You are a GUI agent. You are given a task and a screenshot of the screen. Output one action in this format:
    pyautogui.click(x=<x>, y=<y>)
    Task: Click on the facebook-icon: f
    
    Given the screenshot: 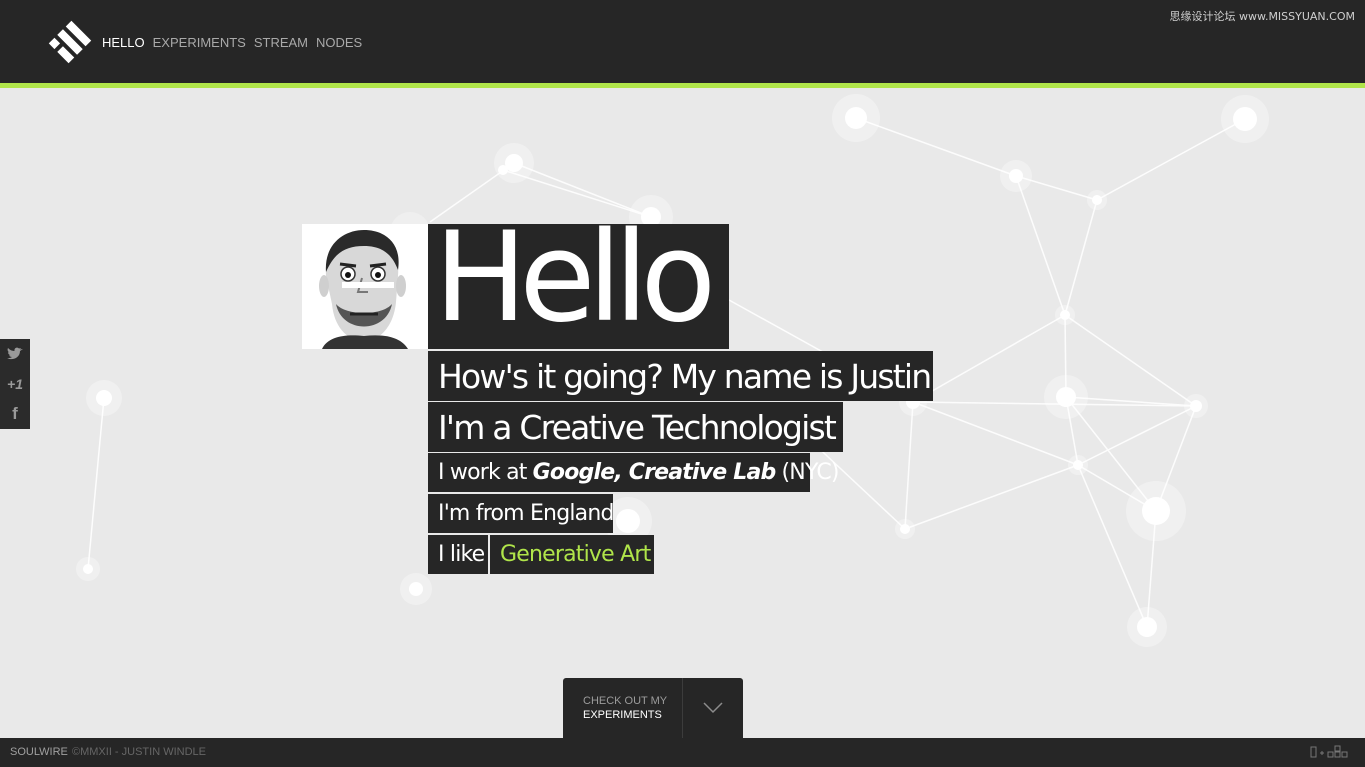 What is the action you would take?
    pyautogui.click(x=15, y=414)
    